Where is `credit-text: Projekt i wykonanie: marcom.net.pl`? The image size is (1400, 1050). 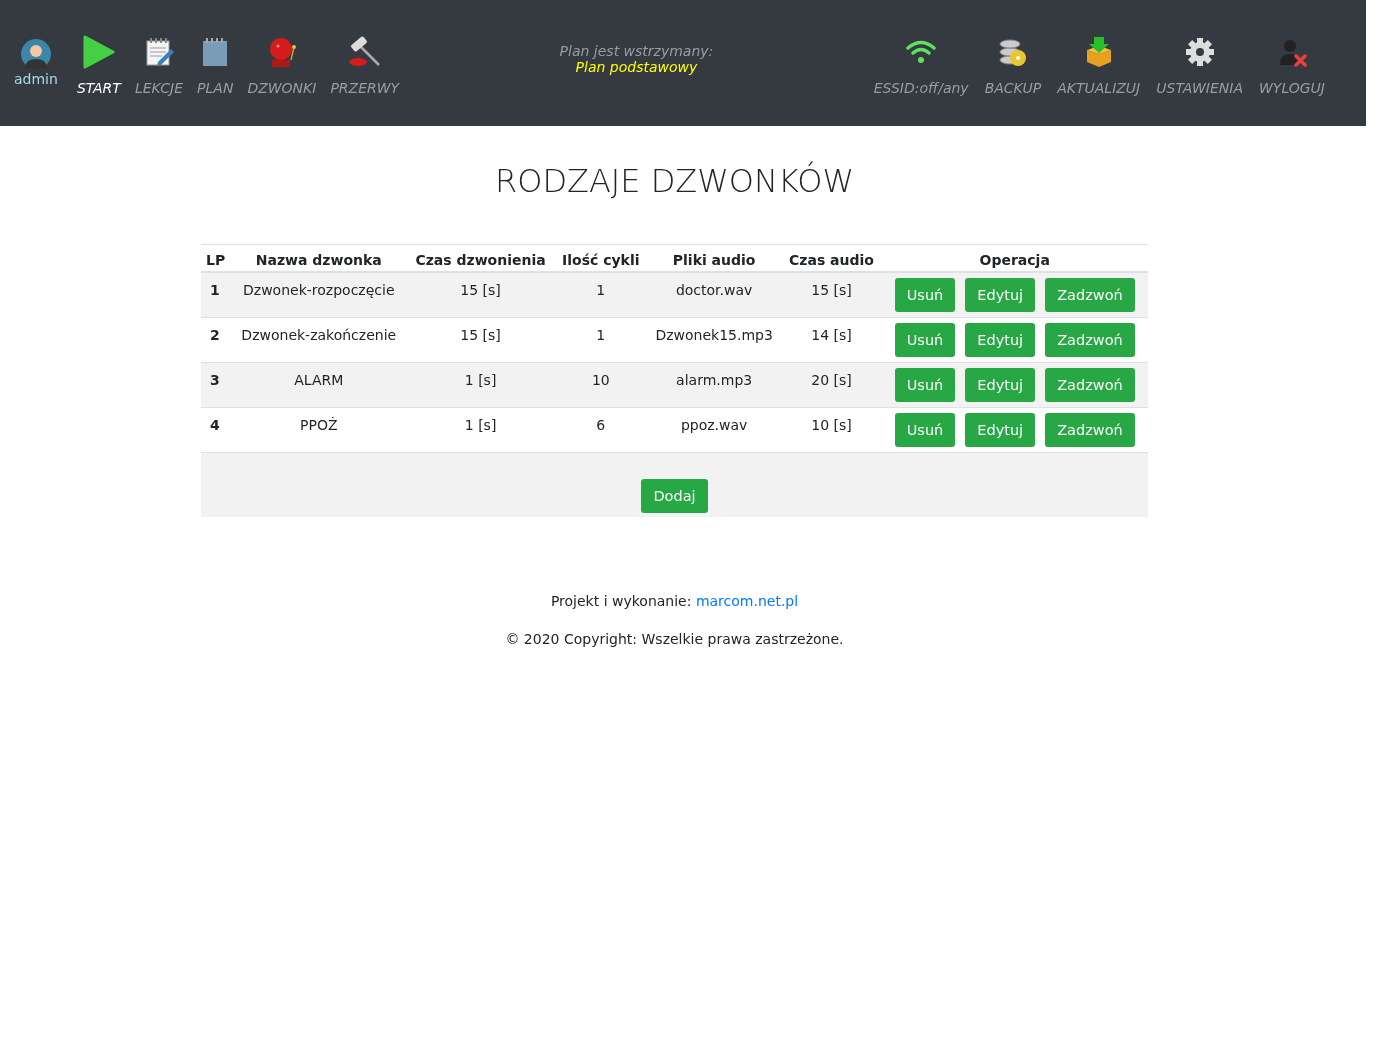
credit-text: Projekt i wykonanie: marcom.net.pl is located at coordinates (674, 601).